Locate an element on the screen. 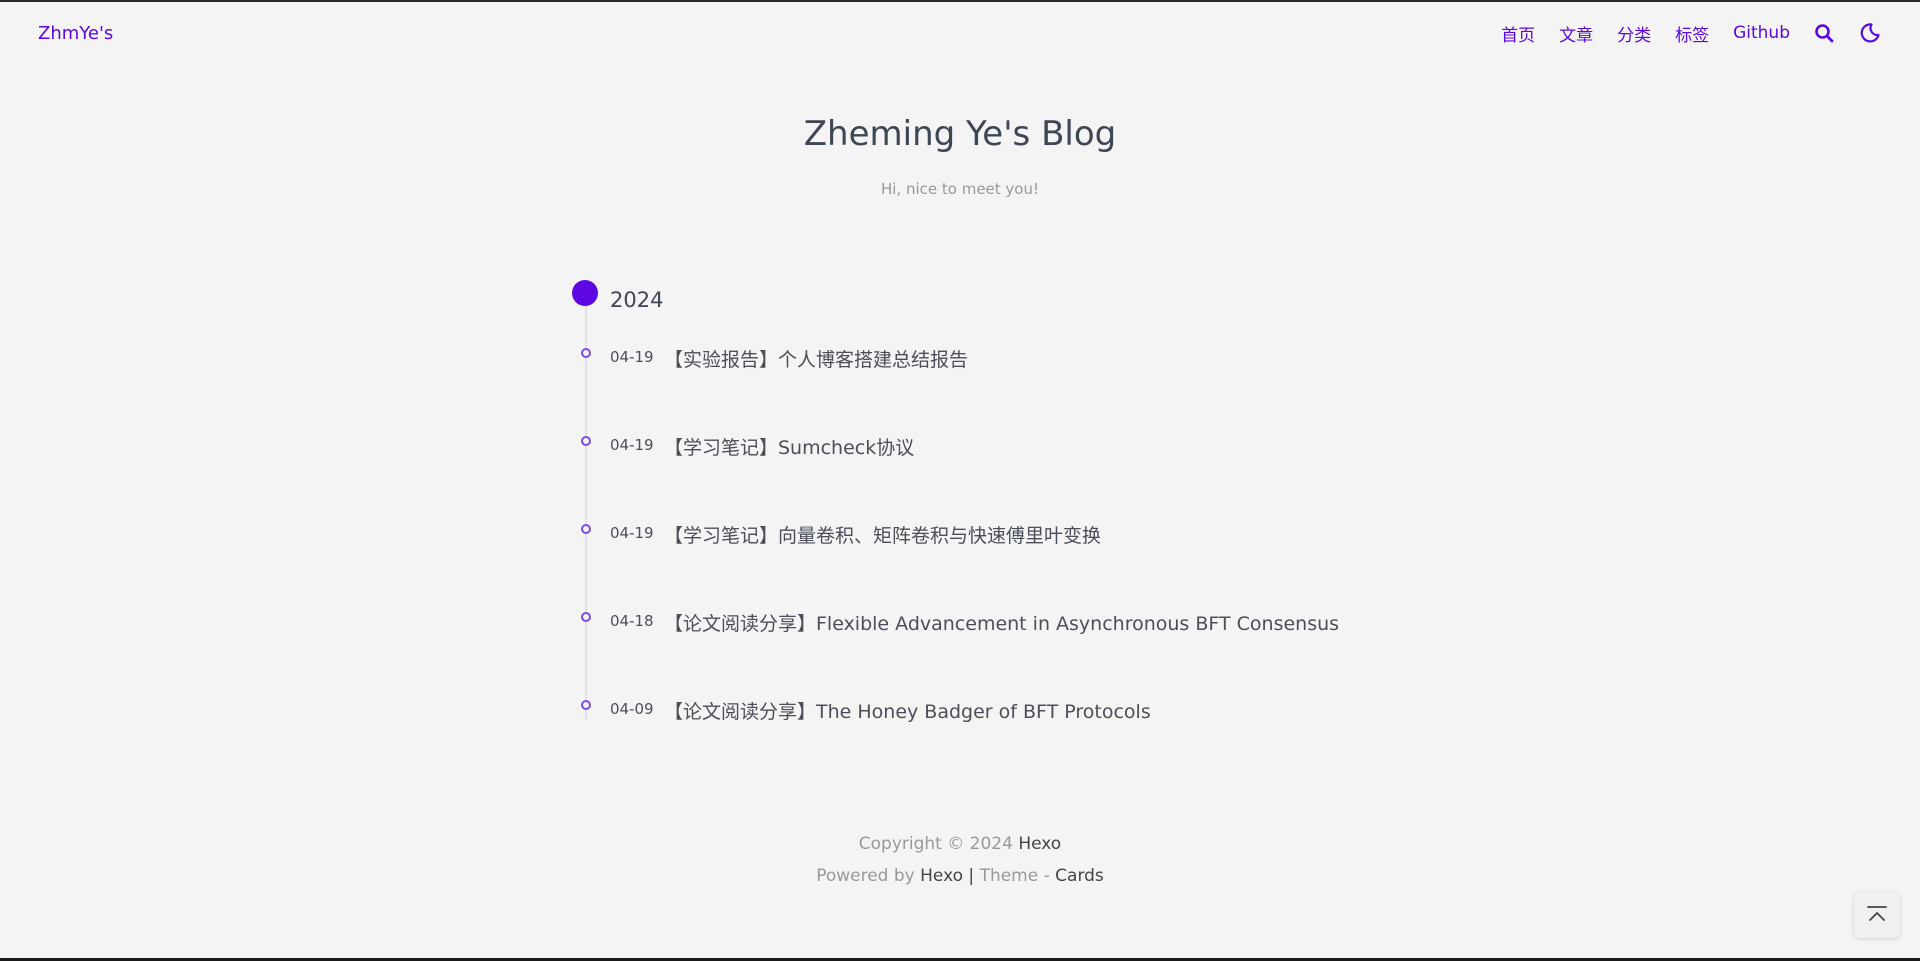 This screenshot has height=961, width=1920. copyright-line: Copyright © 2024 Hexo is located at coordinates (960, 844).